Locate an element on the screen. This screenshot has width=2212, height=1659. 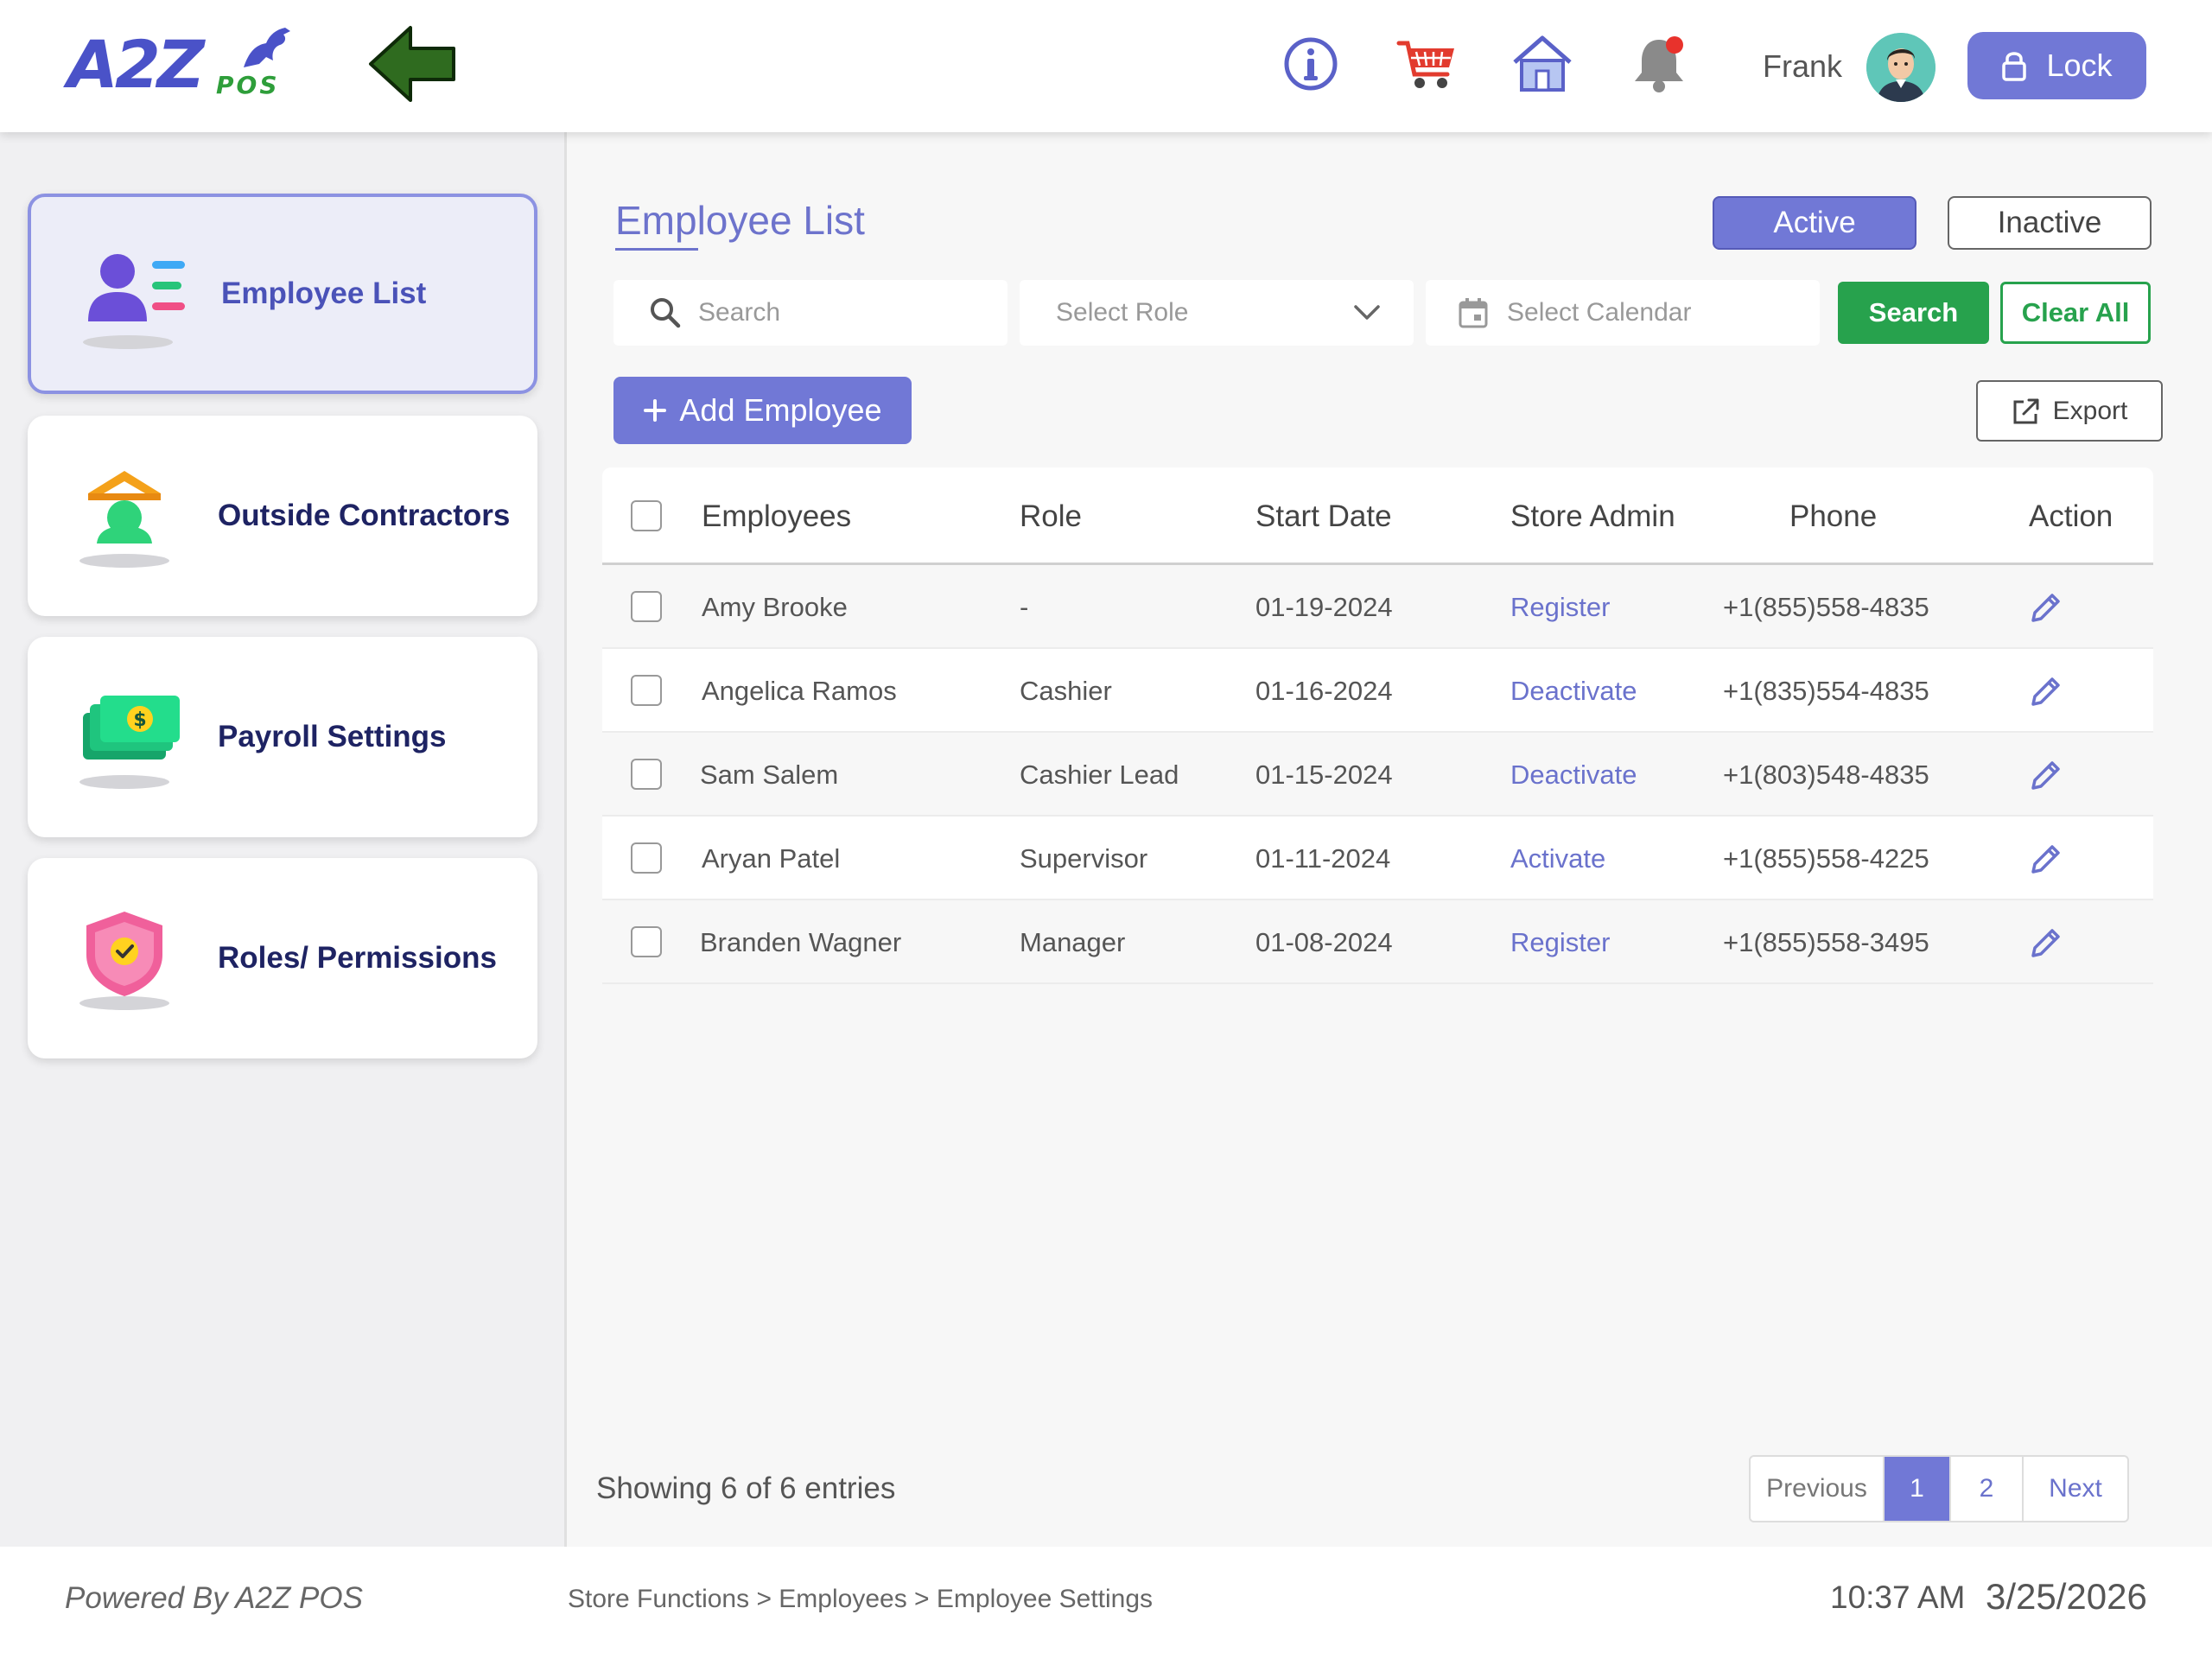
column-header-employees: Employees is located at coordinates (776, 516).